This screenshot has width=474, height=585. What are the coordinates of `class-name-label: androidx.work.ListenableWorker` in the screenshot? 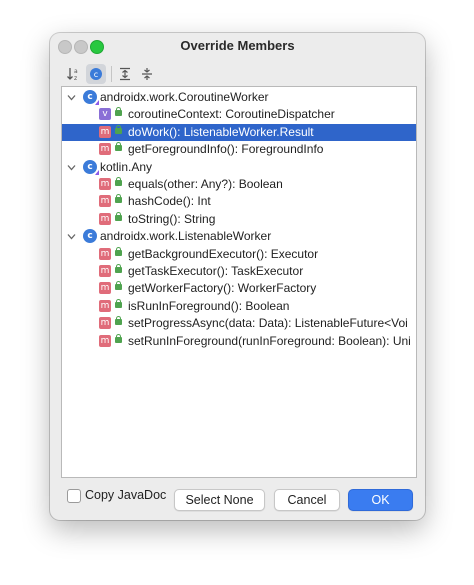 It's located at (186, 236).